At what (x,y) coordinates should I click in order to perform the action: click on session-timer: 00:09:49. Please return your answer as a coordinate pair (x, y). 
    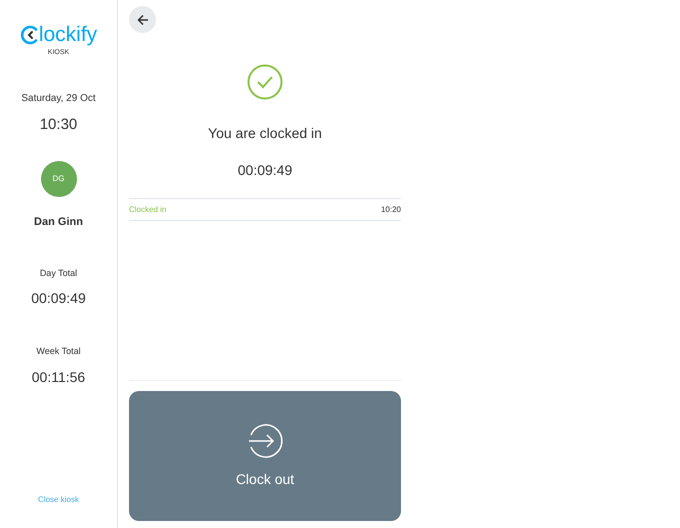
    Looking at the image, I should click on (265, 170).